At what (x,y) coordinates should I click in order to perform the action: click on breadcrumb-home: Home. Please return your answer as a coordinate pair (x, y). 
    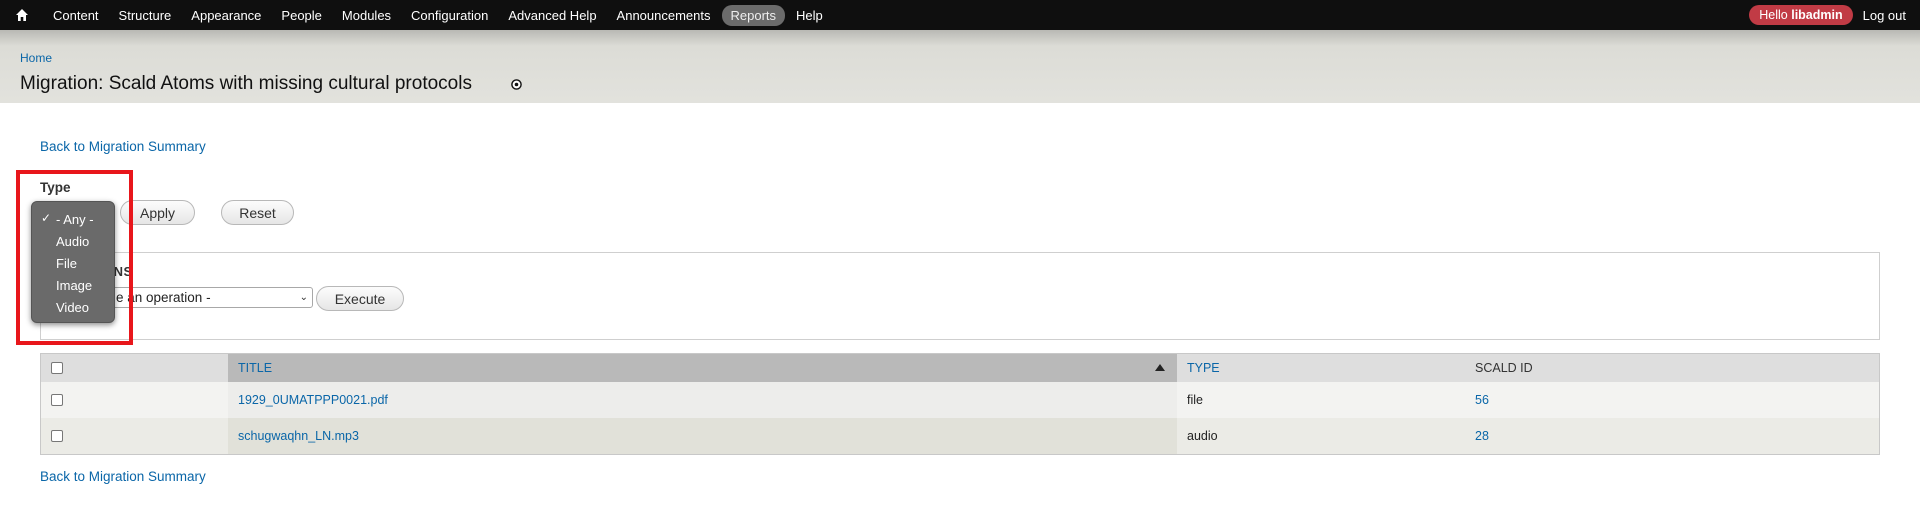
    Looking at the image, I should click on (36, 58).